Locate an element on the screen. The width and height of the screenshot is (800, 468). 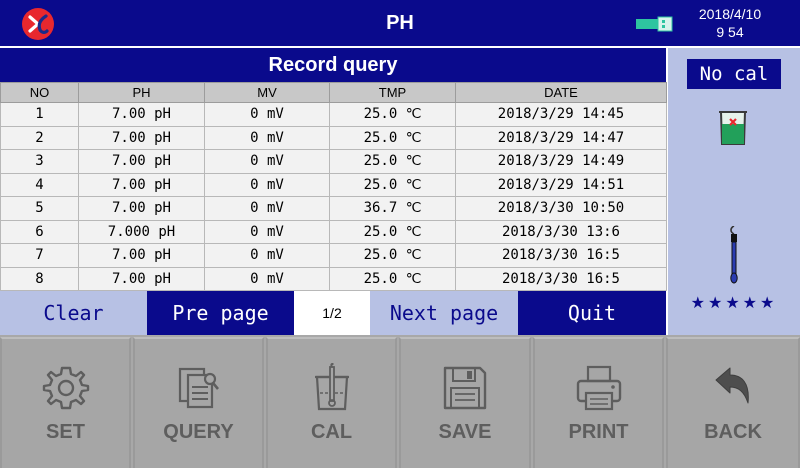
printer-icon is located at coordinates (598, 388).